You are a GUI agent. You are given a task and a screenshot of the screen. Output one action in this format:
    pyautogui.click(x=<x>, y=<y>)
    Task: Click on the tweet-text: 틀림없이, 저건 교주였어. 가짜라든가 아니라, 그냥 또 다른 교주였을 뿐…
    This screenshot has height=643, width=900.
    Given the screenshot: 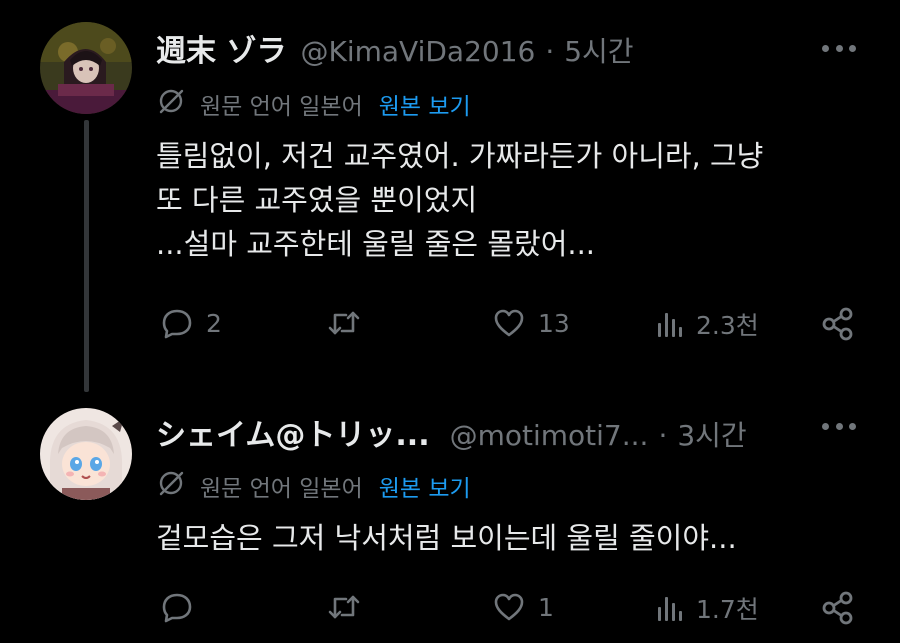 What is the action you would take?
    pyautogui.click(x=460, y=200)
    